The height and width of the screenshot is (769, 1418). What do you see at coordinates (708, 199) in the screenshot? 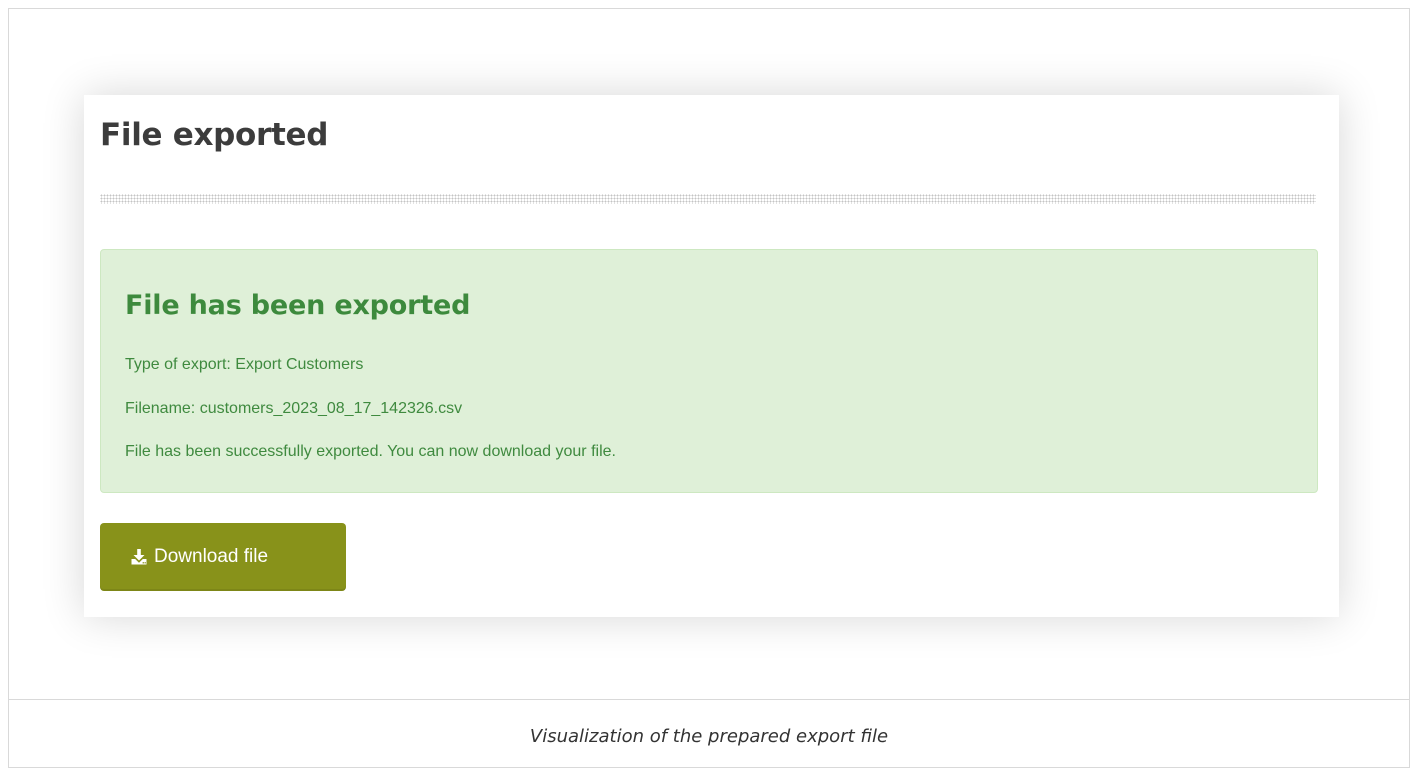
I see `dotted-divider` at bounding box center [708, 199].